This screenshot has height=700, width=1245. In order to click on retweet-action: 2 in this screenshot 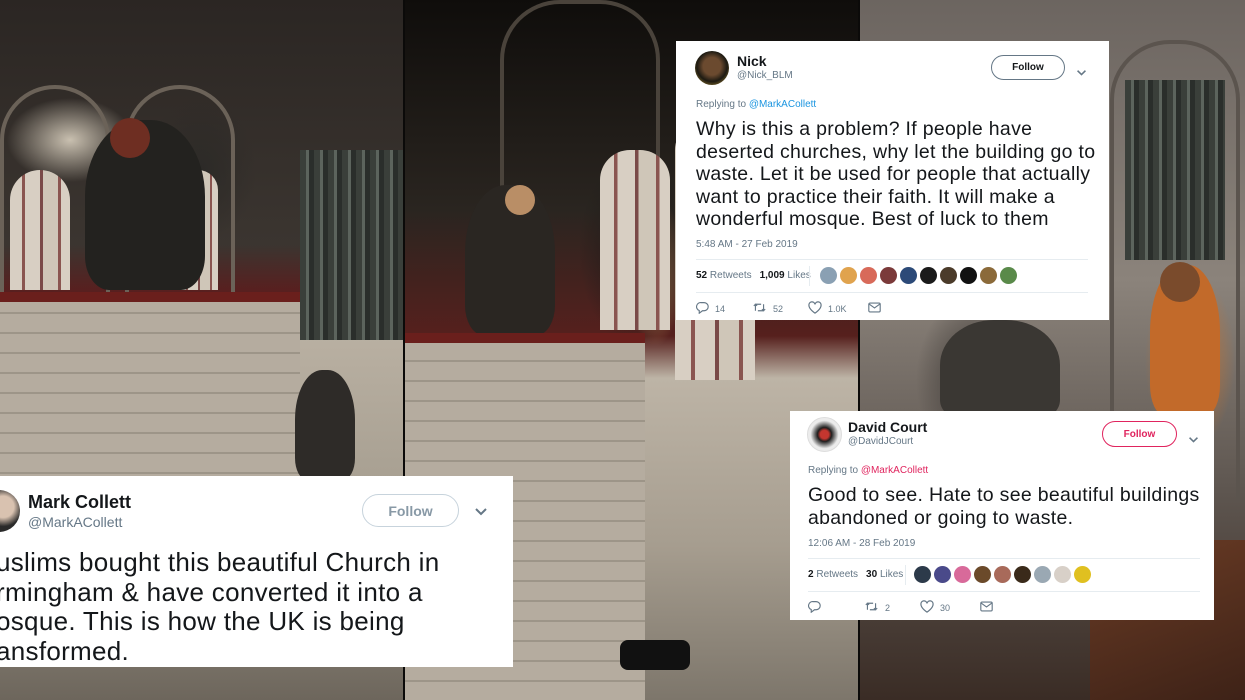, I will do `click(892, 607)`.